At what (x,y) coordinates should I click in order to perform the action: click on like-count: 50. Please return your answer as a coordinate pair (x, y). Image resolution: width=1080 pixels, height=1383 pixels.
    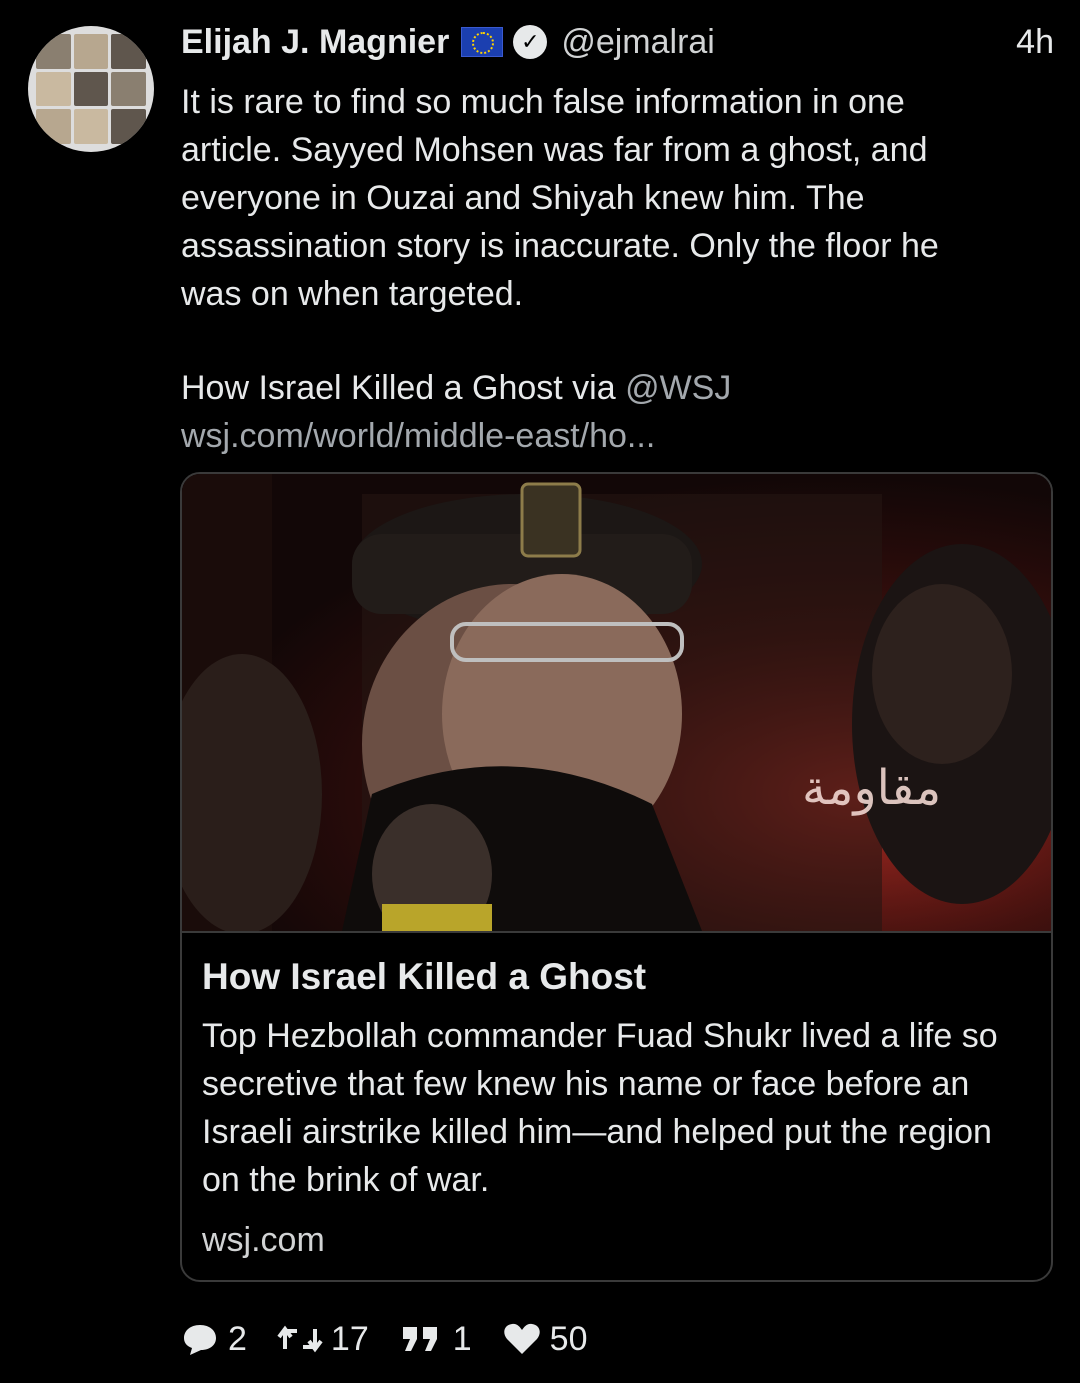
    Looking at the image, I should click on (568, 1338).